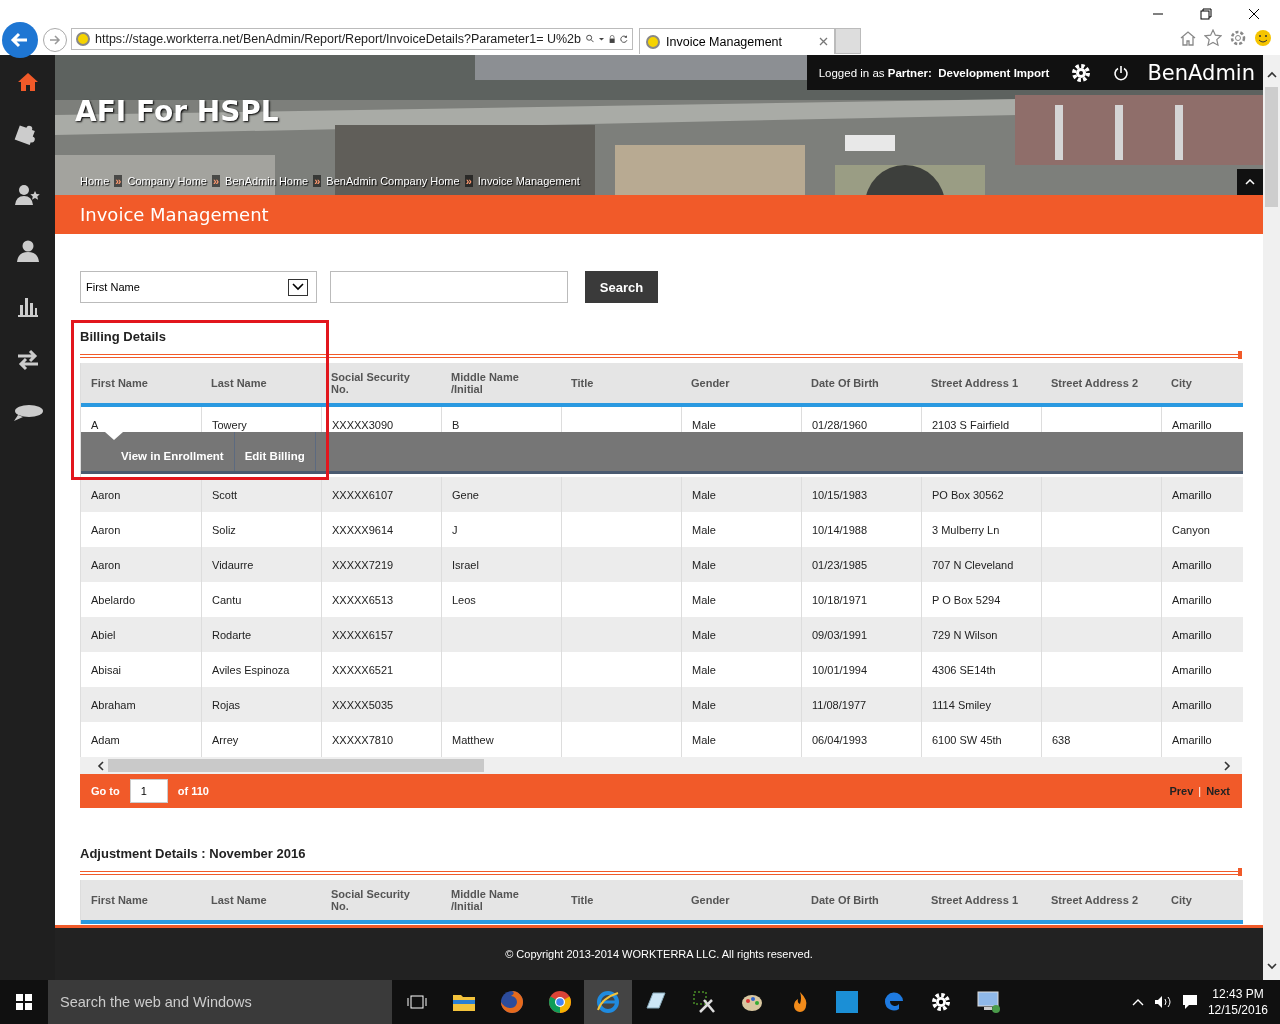 The width and height of the screenshot is (1280, 1024). I want to click on next-link: Next, so click(1218, 791).